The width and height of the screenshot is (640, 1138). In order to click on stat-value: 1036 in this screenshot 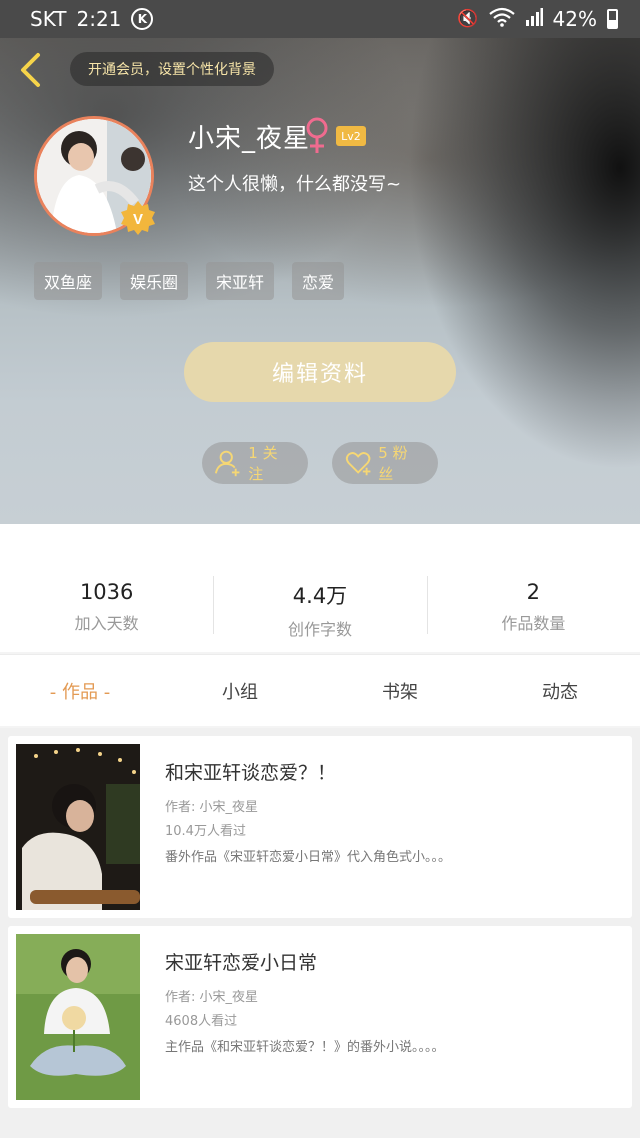, I will do `click(106, 592)`.